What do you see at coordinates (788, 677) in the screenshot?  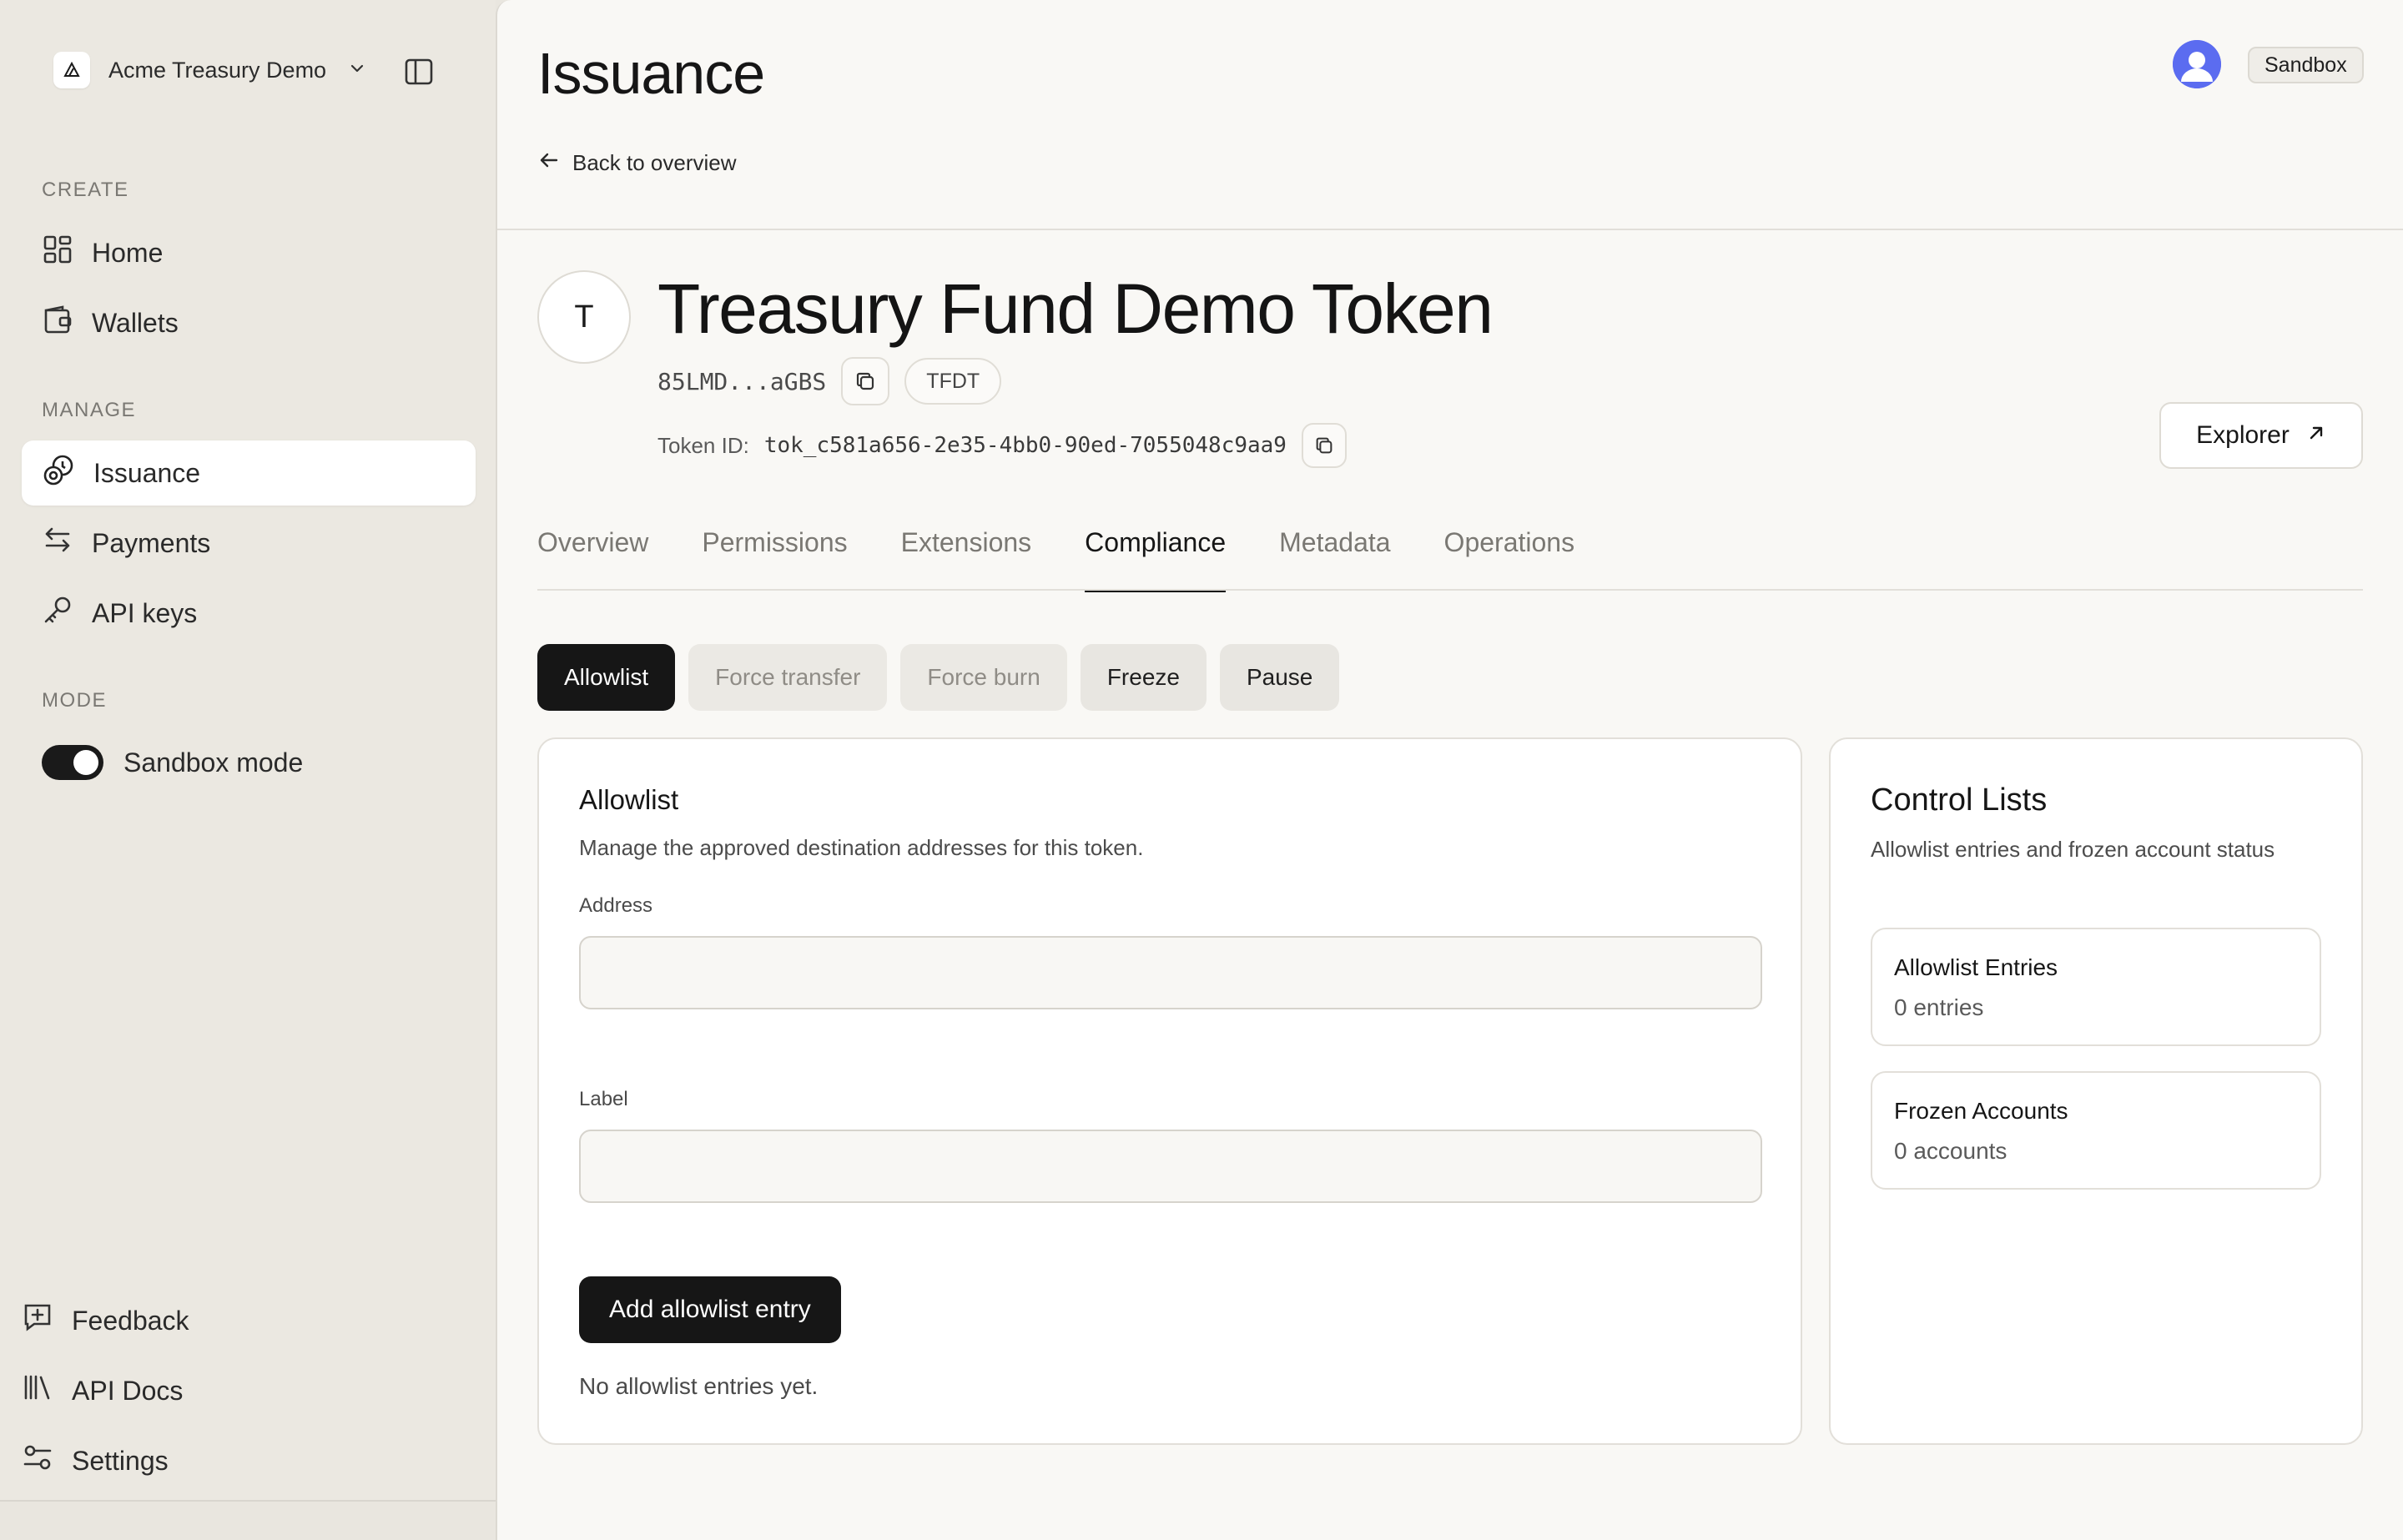 I see `subtab-force-transfer: Force transfer` at bounding box center [788, 677].